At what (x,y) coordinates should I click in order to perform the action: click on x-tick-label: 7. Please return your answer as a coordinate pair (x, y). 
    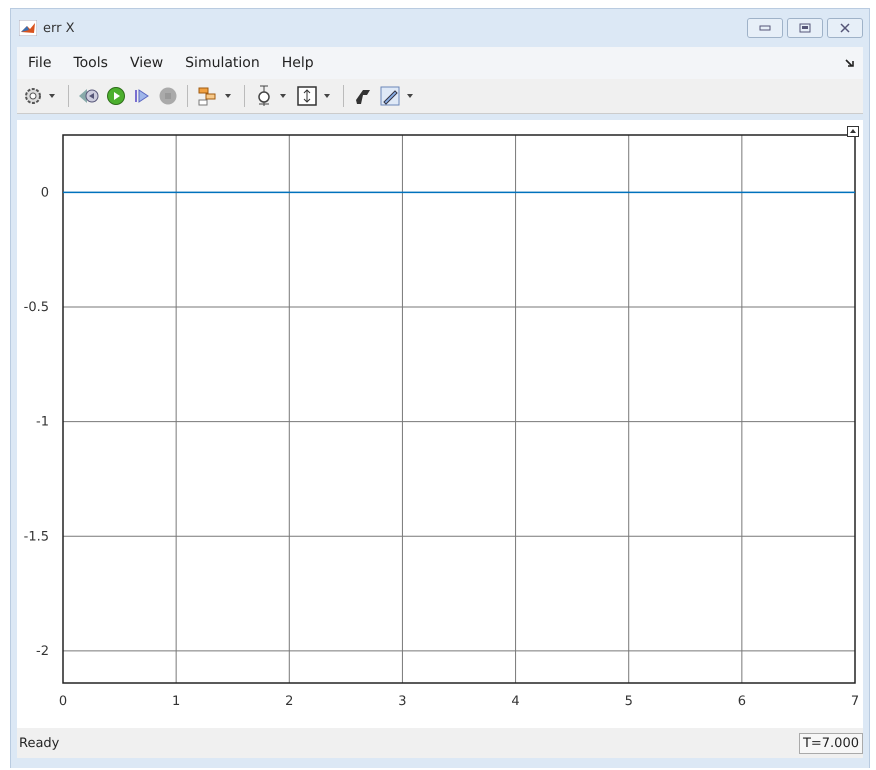
    Looking at the image, I should click on (855, 701).